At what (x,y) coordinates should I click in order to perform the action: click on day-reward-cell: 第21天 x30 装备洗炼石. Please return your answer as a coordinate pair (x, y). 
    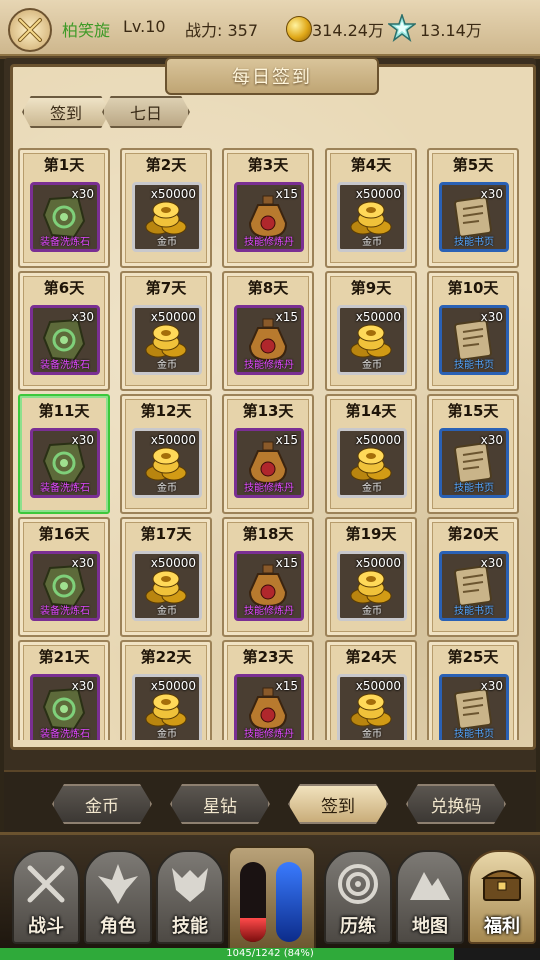
    Looking at the image, I should click on (64, 690).